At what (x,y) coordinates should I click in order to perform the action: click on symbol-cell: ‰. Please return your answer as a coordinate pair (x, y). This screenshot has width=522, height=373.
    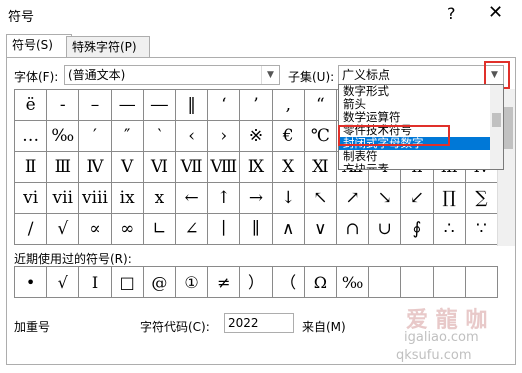
    Looking at the image, I should click on (63, 136).